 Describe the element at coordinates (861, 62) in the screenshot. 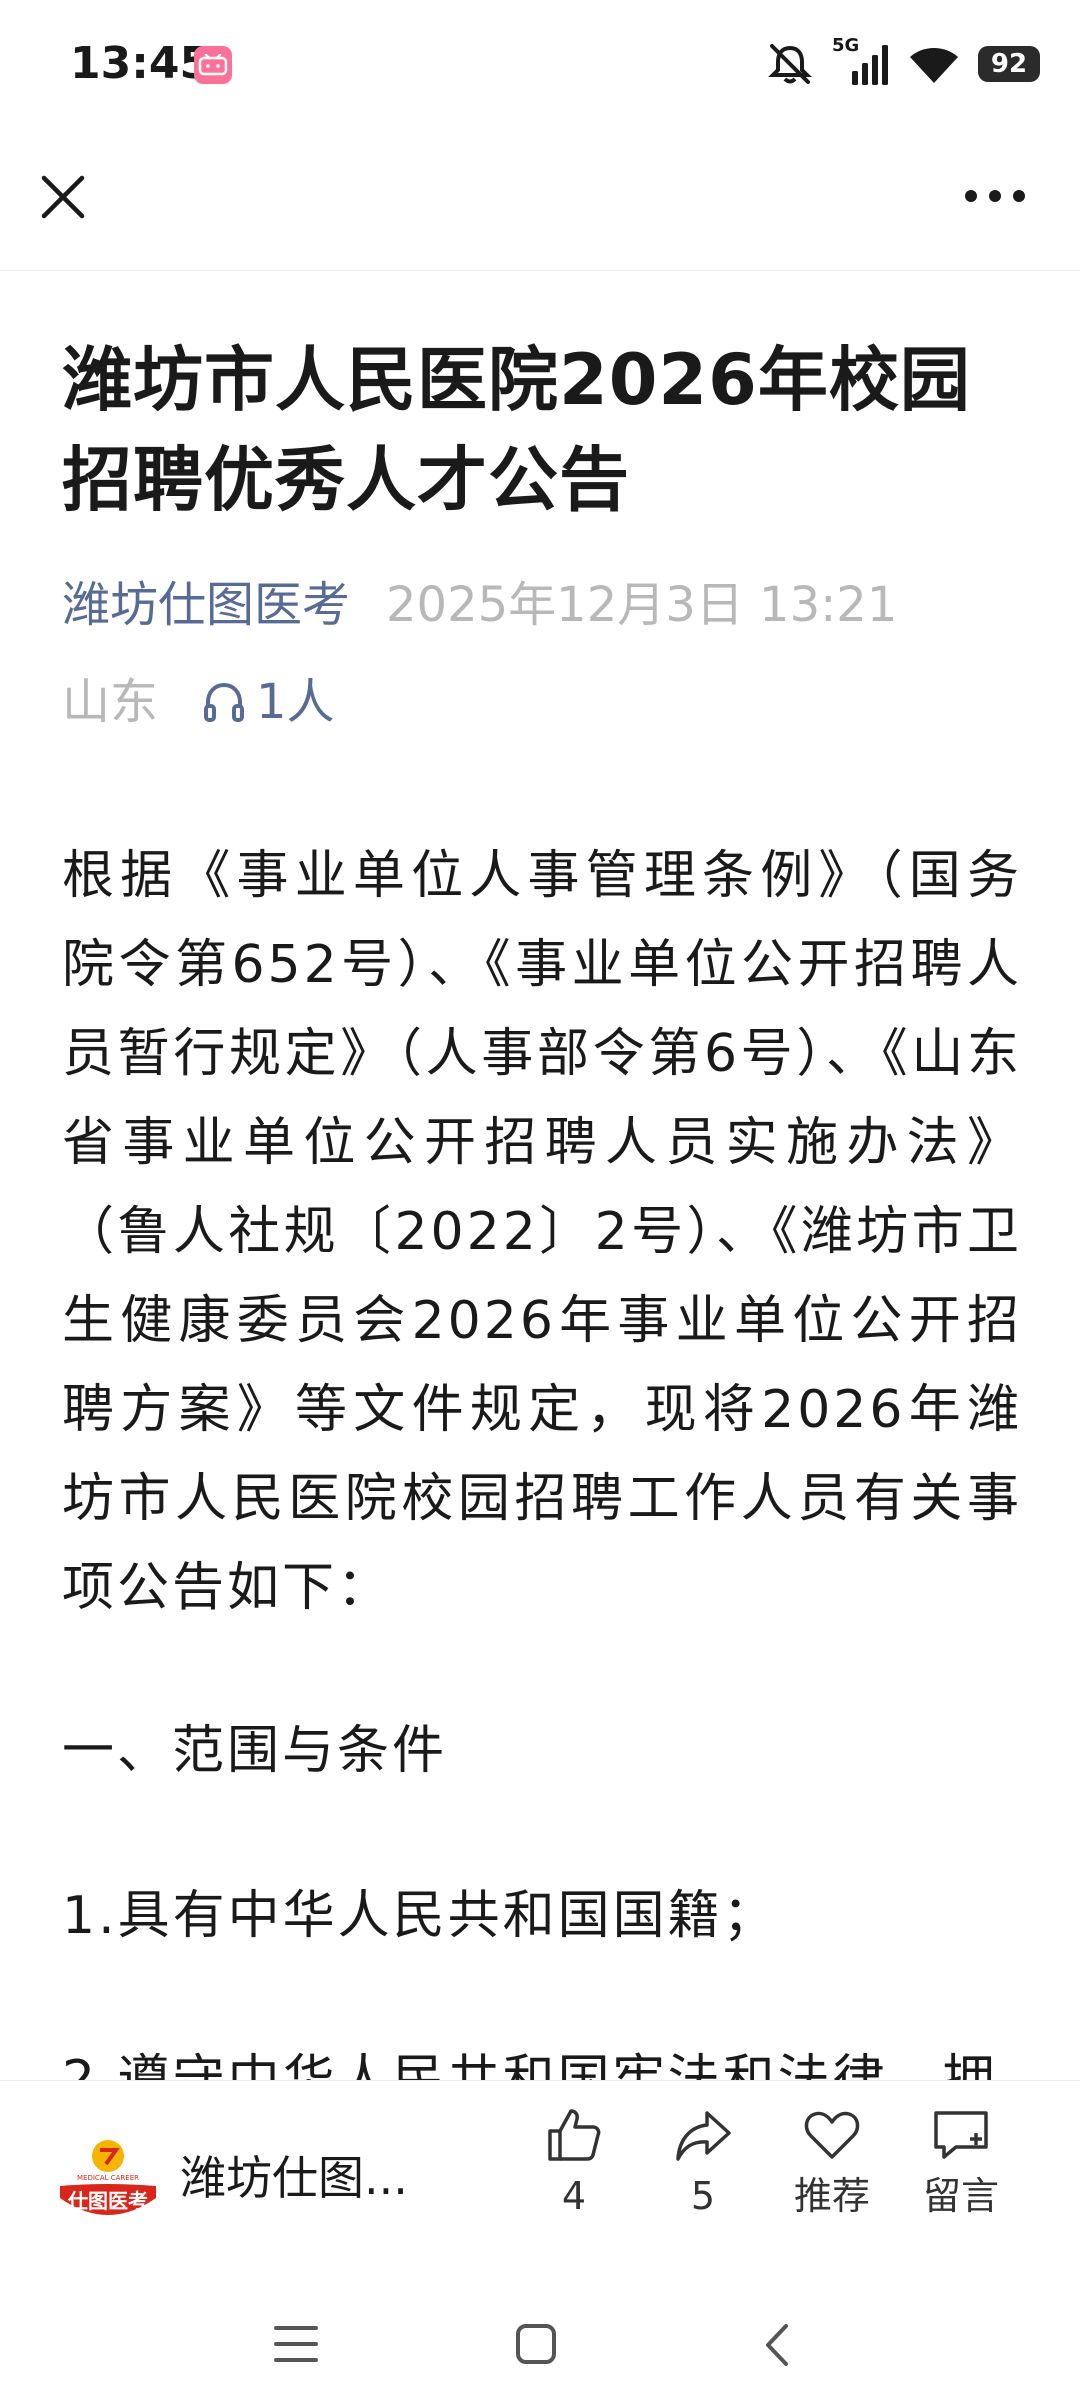

I see `signal-5g-icon: 5G` at that location.